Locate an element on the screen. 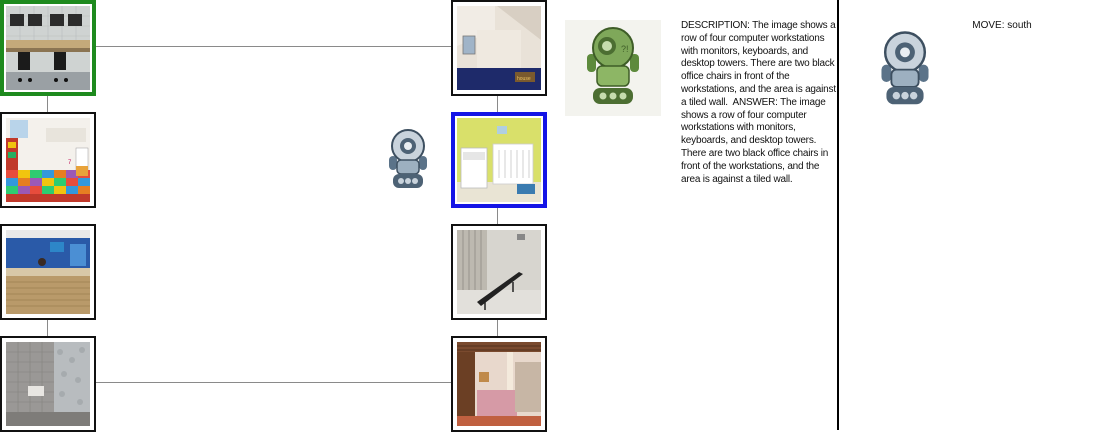 Image resolution: width=1110 pixels, height=432 pixels. room-nursery is located at coordinates (499, 160).